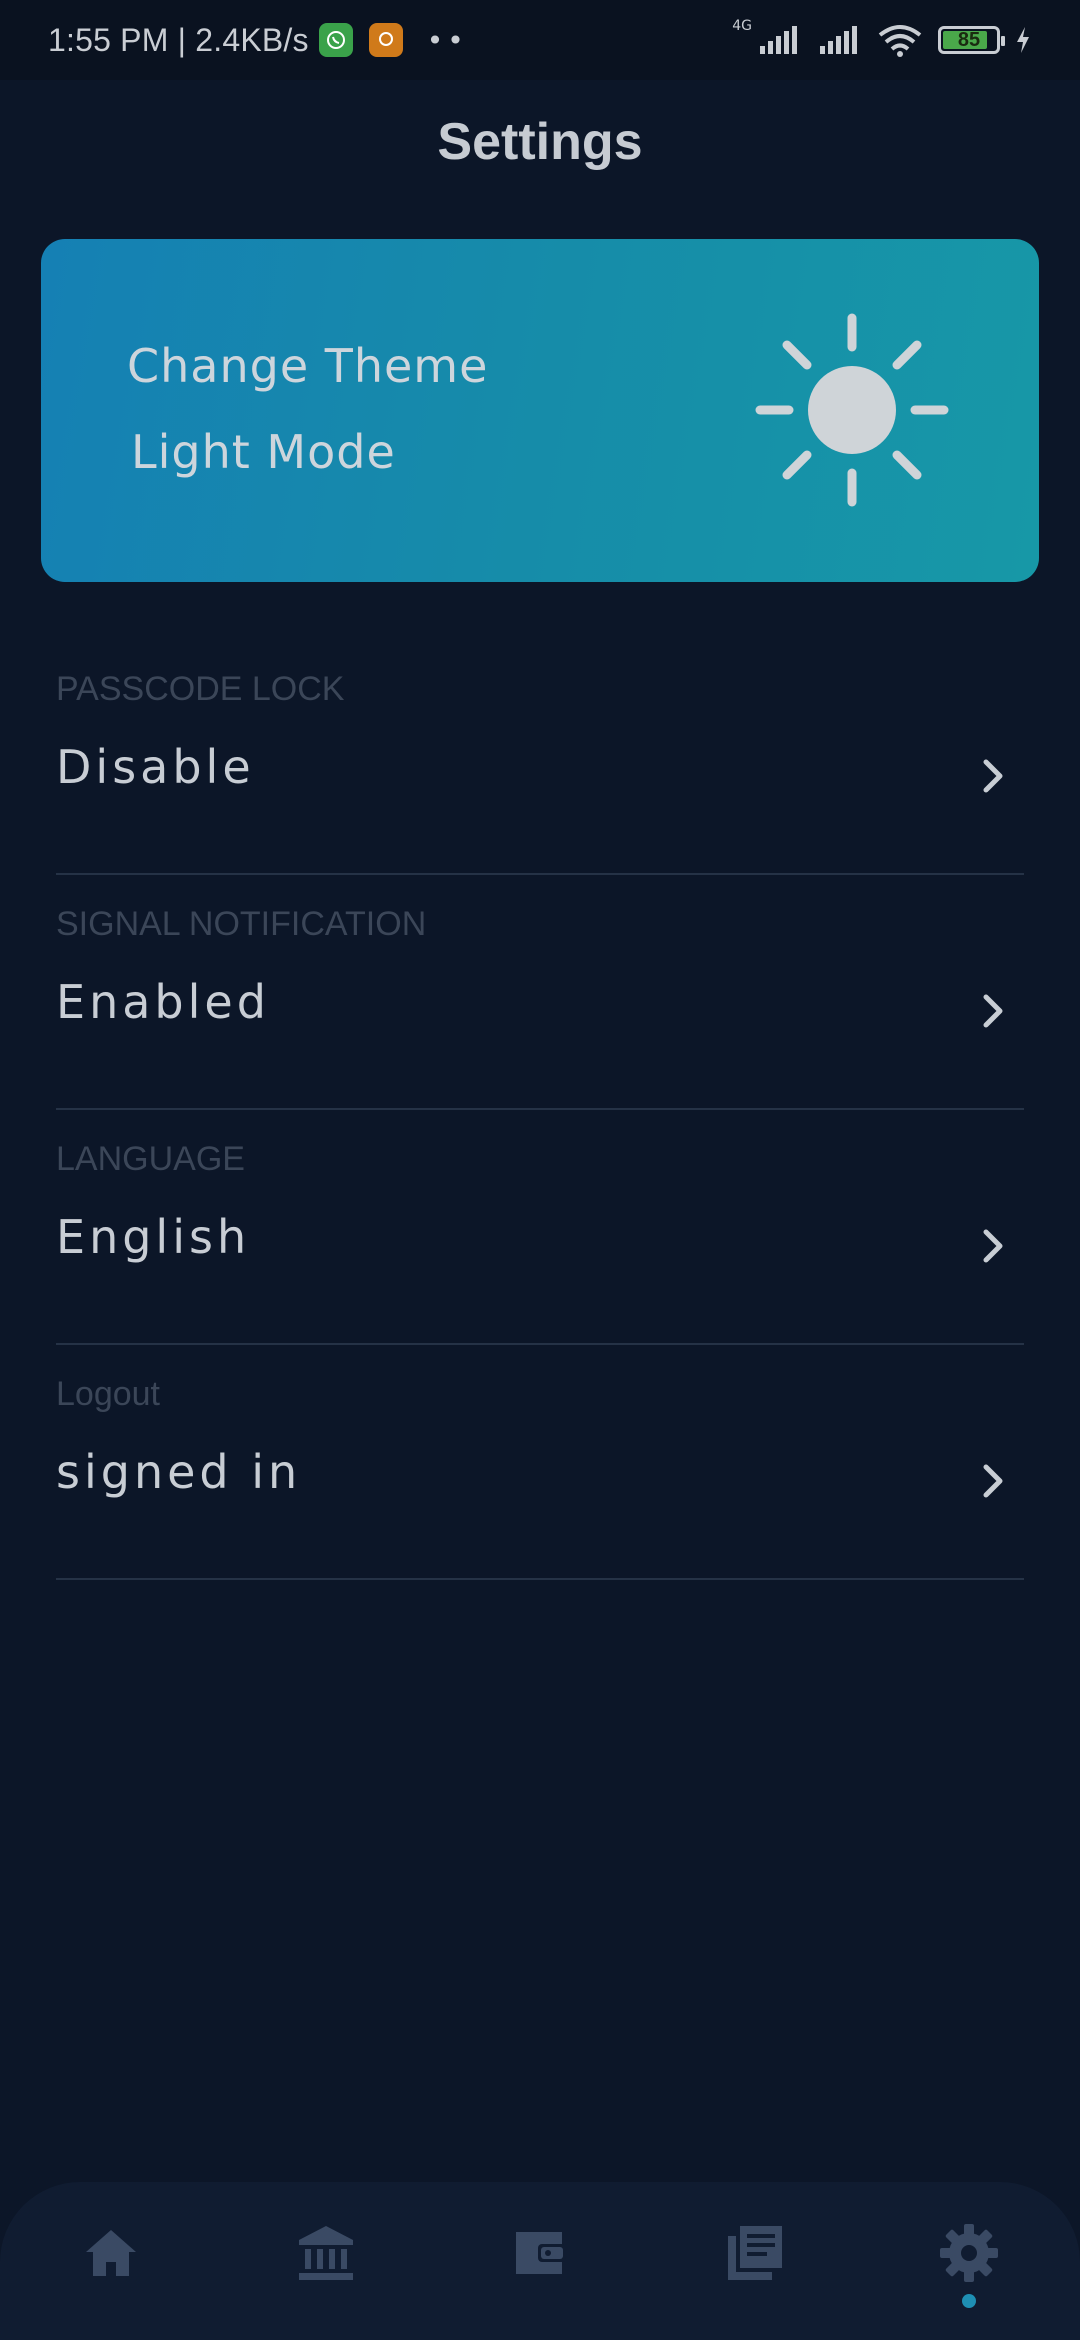 The image size is (1080, 2340). I want to click on news-icon, so click(755, 2253).